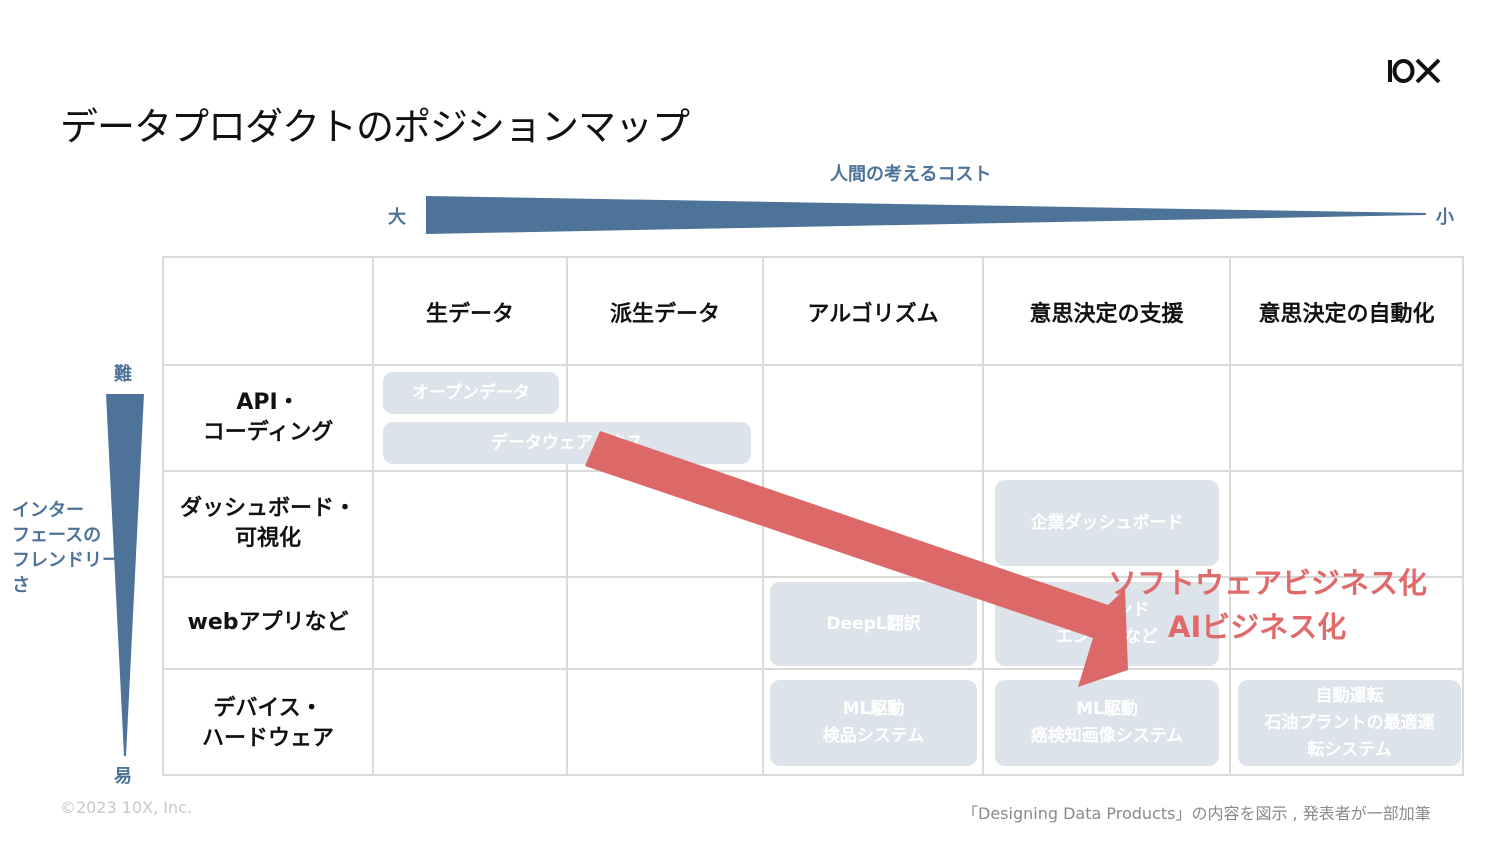 The height and width of the screenshot is (844, 1500). What do you see at coordinates (873, 624) in the screenshot?
I see `item-deepl-translation: DeepL翻訳` at bounding box center [873, 624].